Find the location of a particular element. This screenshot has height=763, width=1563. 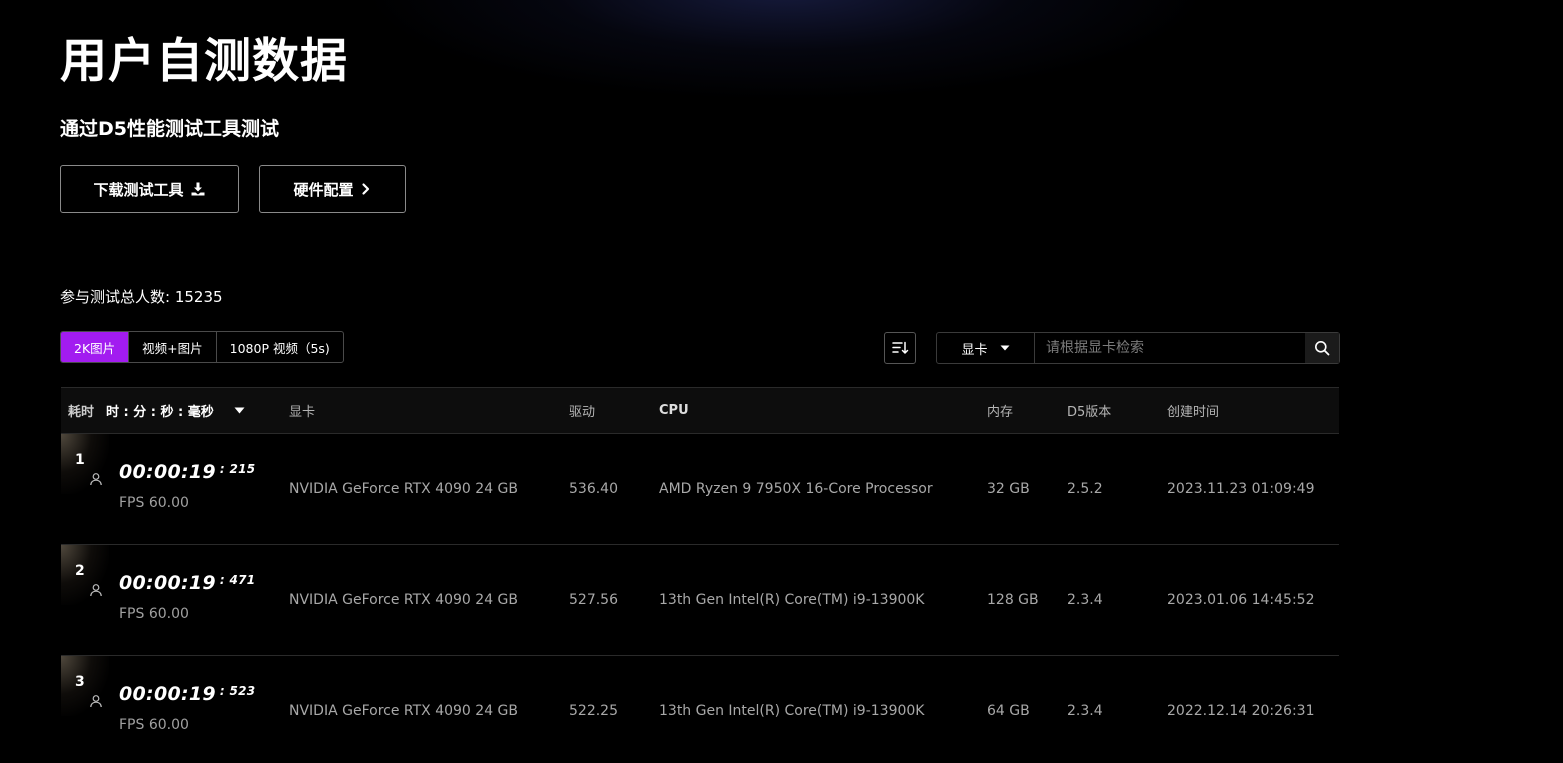

memory-cell: 64 GB is located at coordinates (1008, 711).